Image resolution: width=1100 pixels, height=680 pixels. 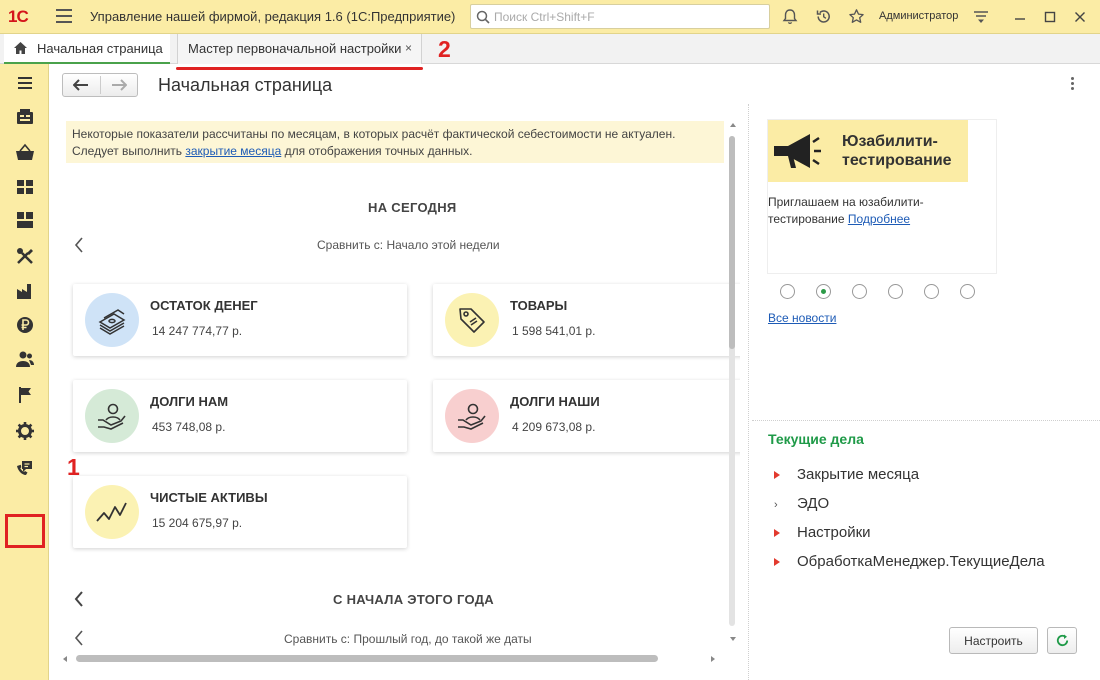 I want to click on card-payables: ДОЛГИ НАШИ 4 209 673,08 р., so click(x=586, y=416).